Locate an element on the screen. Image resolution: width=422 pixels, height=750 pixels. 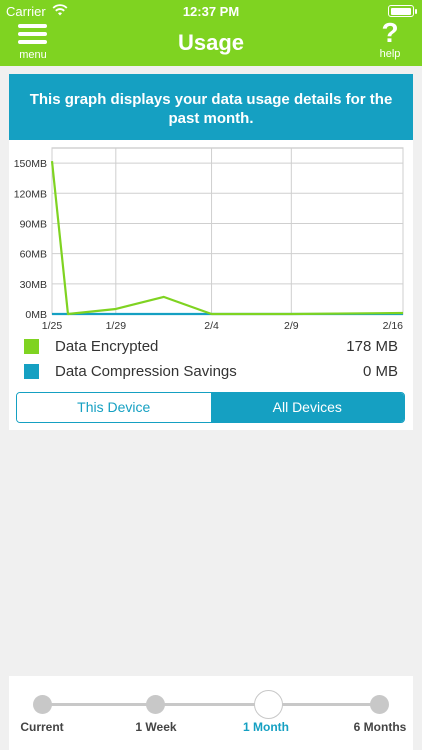
status-bar: Carrier 12:37 PM is located at coordinates (211, 11).